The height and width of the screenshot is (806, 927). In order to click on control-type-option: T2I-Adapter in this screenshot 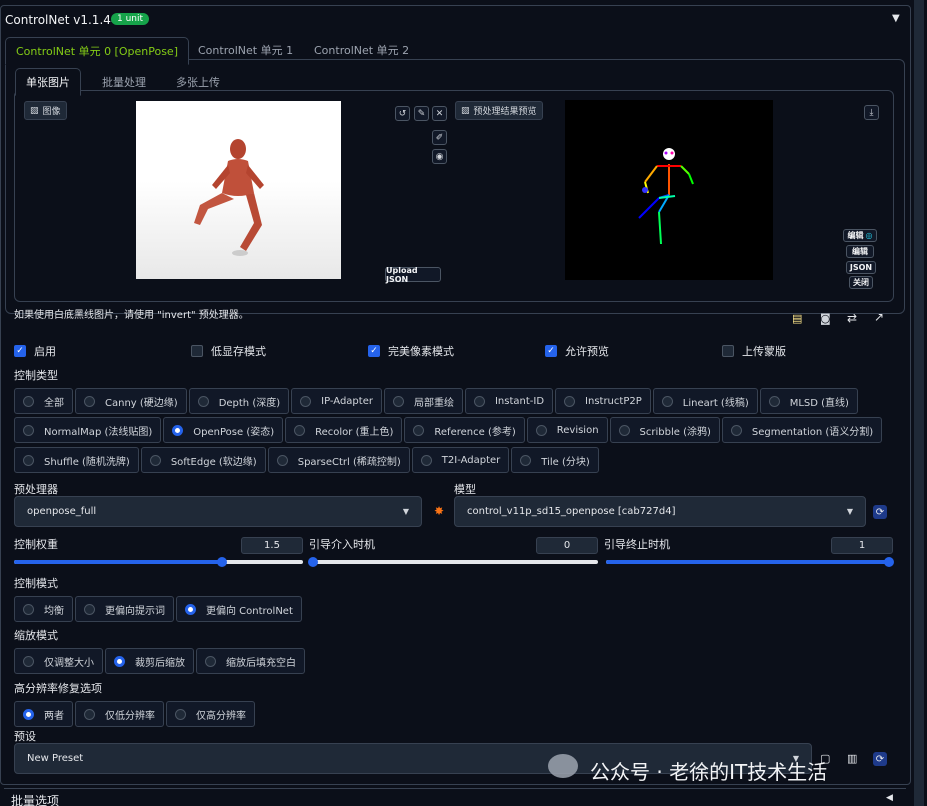, I will do `click(460, 460)`.